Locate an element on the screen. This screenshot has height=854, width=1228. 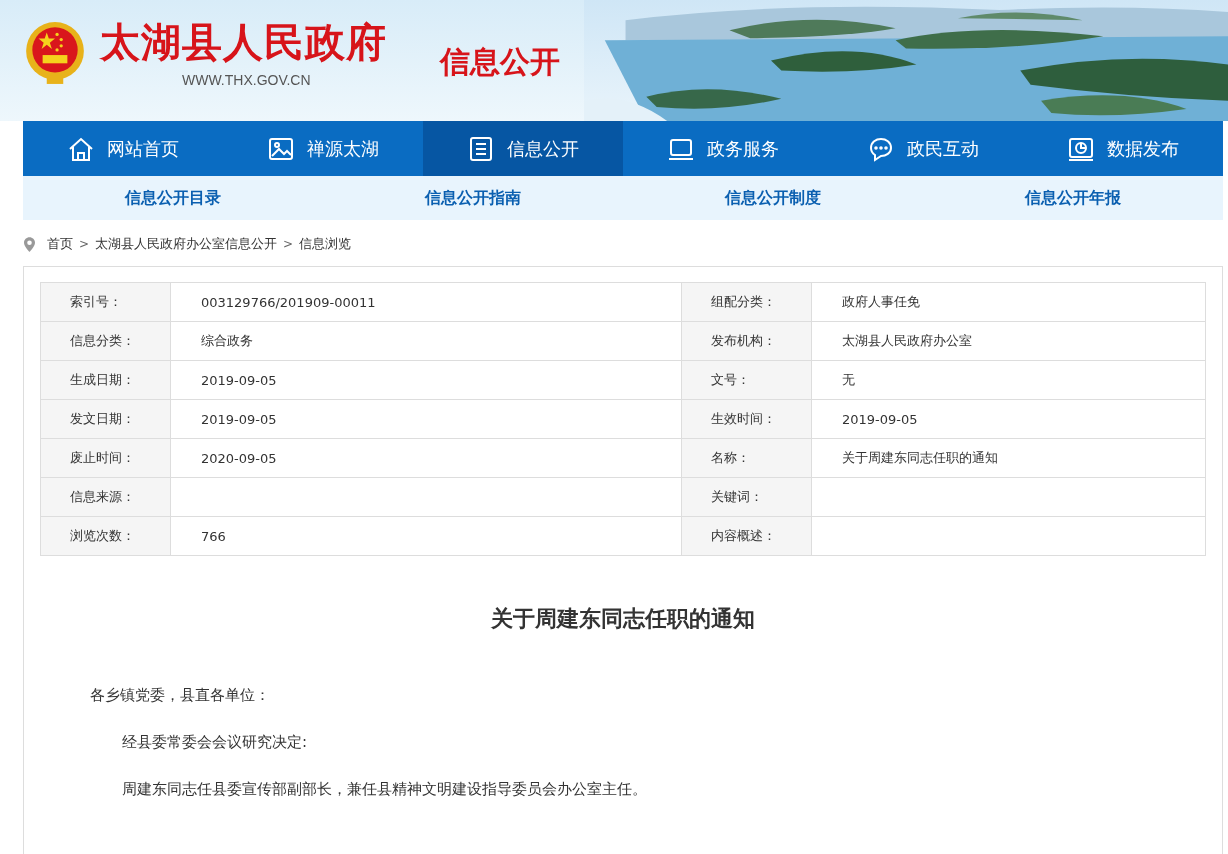
field-value: 2020-09-05 is located at coordinates (239, 458).